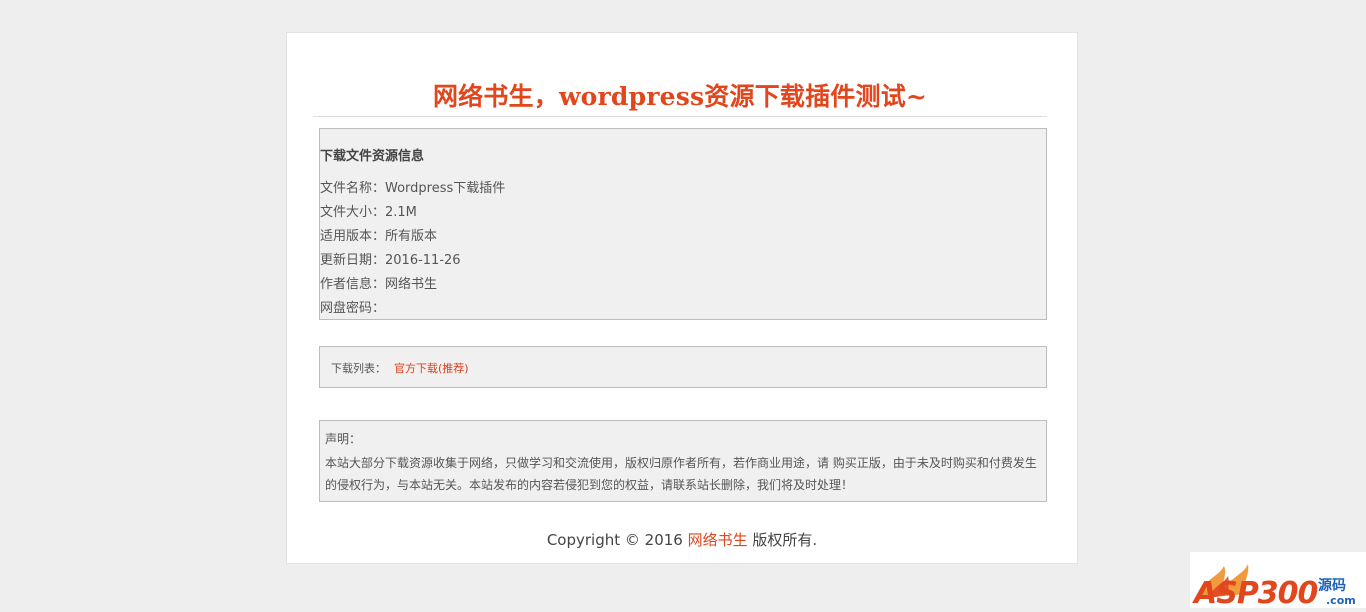 This screenshot has height=612, width=1366. What do you see at coordinates (353, 308) in the screenshot?
I see `password-row: 网盘密码：` at bounding box center [353, 308].